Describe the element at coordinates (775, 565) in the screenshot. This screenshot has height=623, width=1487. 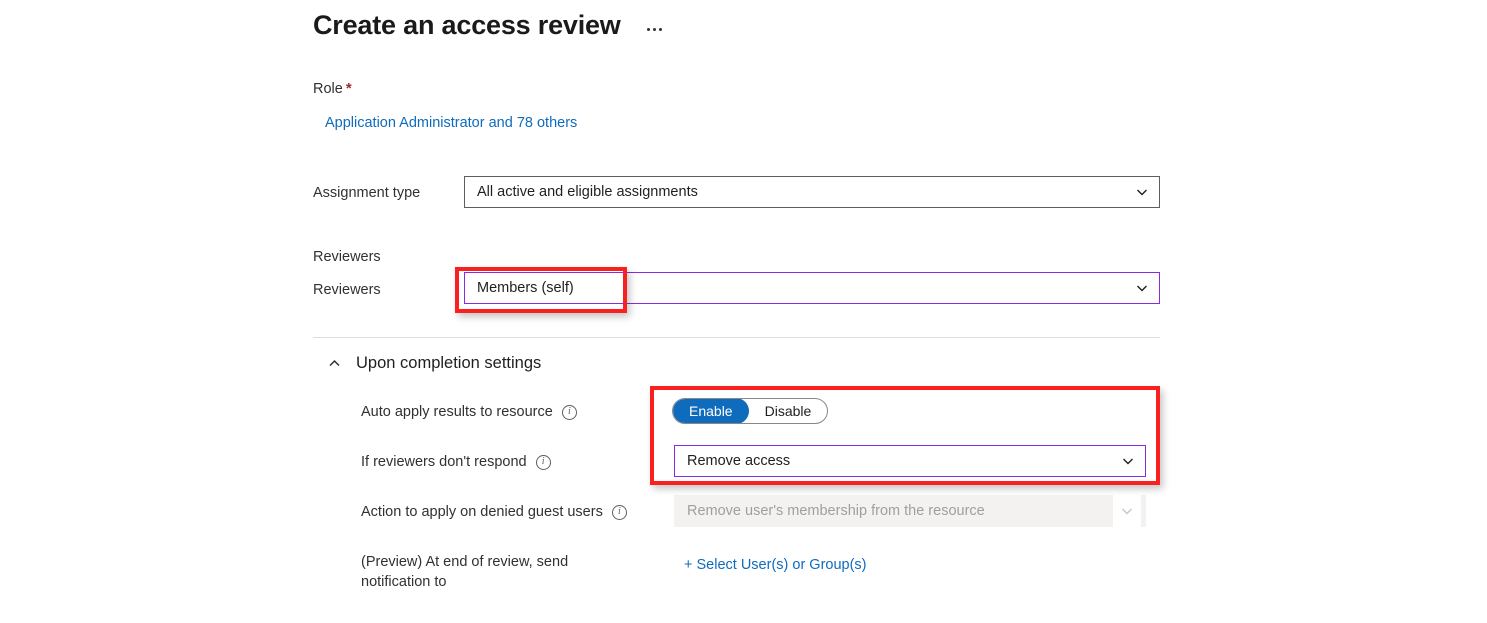
I see `select-users-or-groups-link: + Select User(s) or Group(s)` at that location.